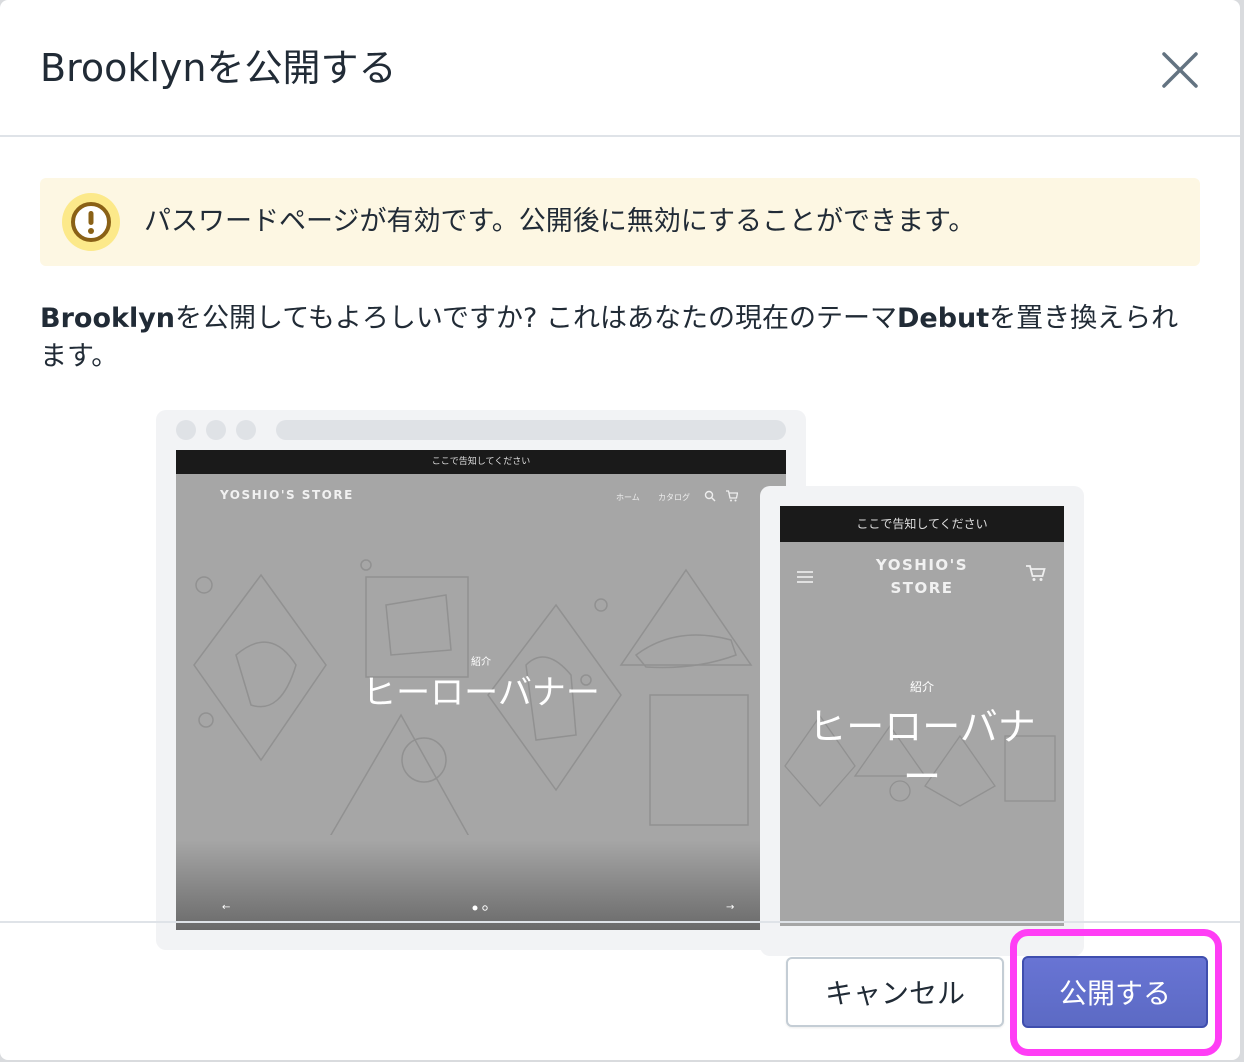 This screenshot has height=1062, width=1244. I want to click on slide-prev-arrow: ←, so click(226, 907).